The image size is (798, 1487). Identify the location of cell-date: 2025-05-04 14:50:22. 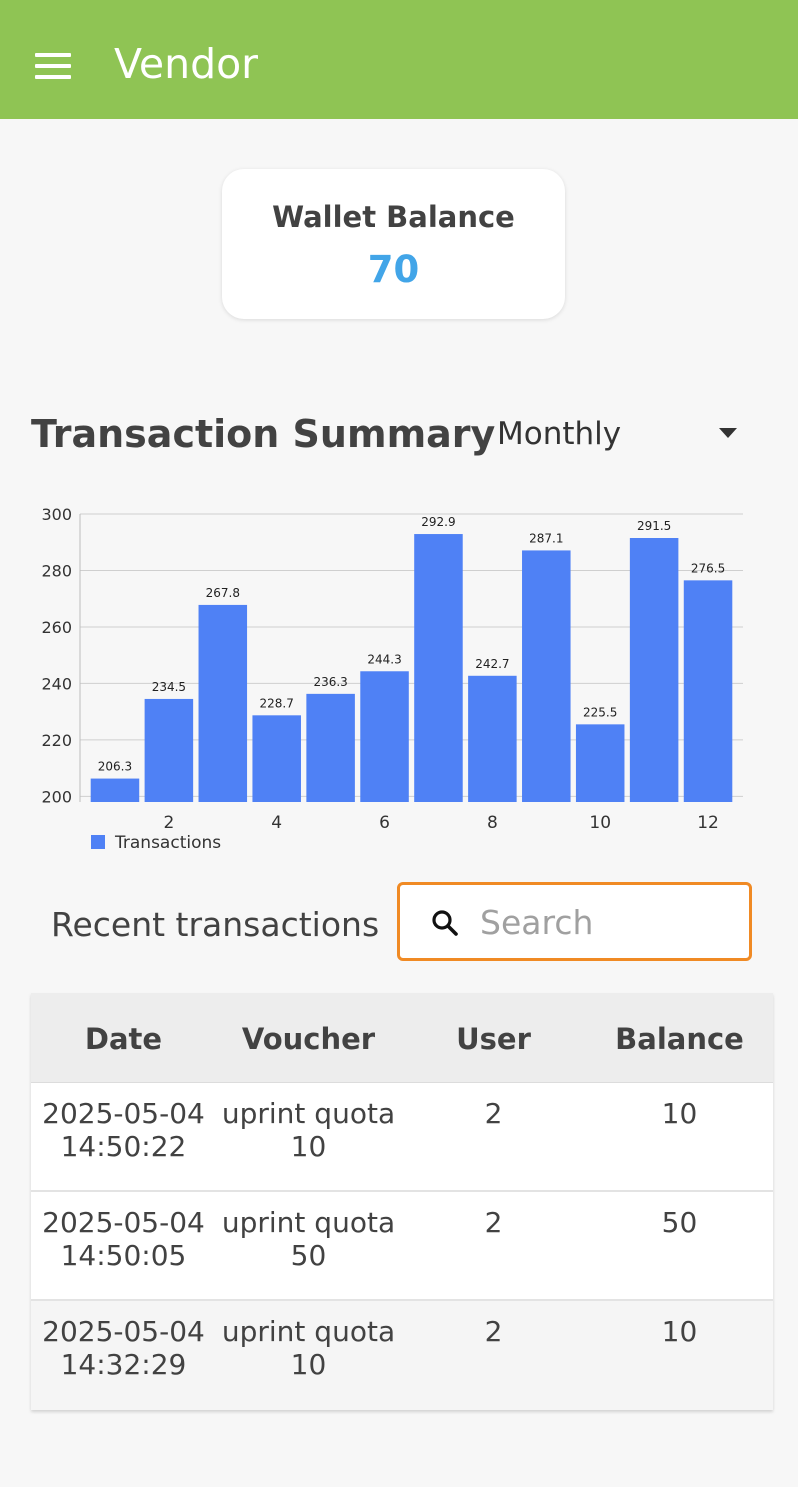
(123, 1130).